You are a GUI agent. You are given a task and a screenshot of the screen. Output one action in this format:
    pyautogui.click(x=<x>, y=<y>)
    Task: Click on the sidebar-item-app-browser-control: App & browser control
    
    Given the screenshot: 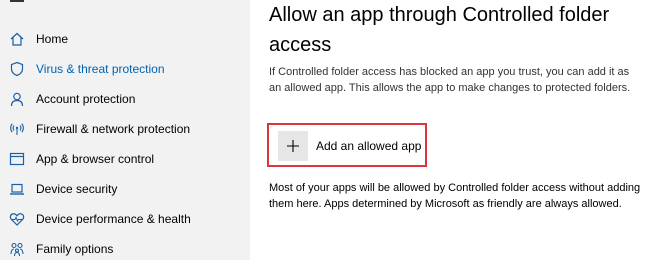 What is the action you would take?
    pyautogui.click(x=125, y=159)
    